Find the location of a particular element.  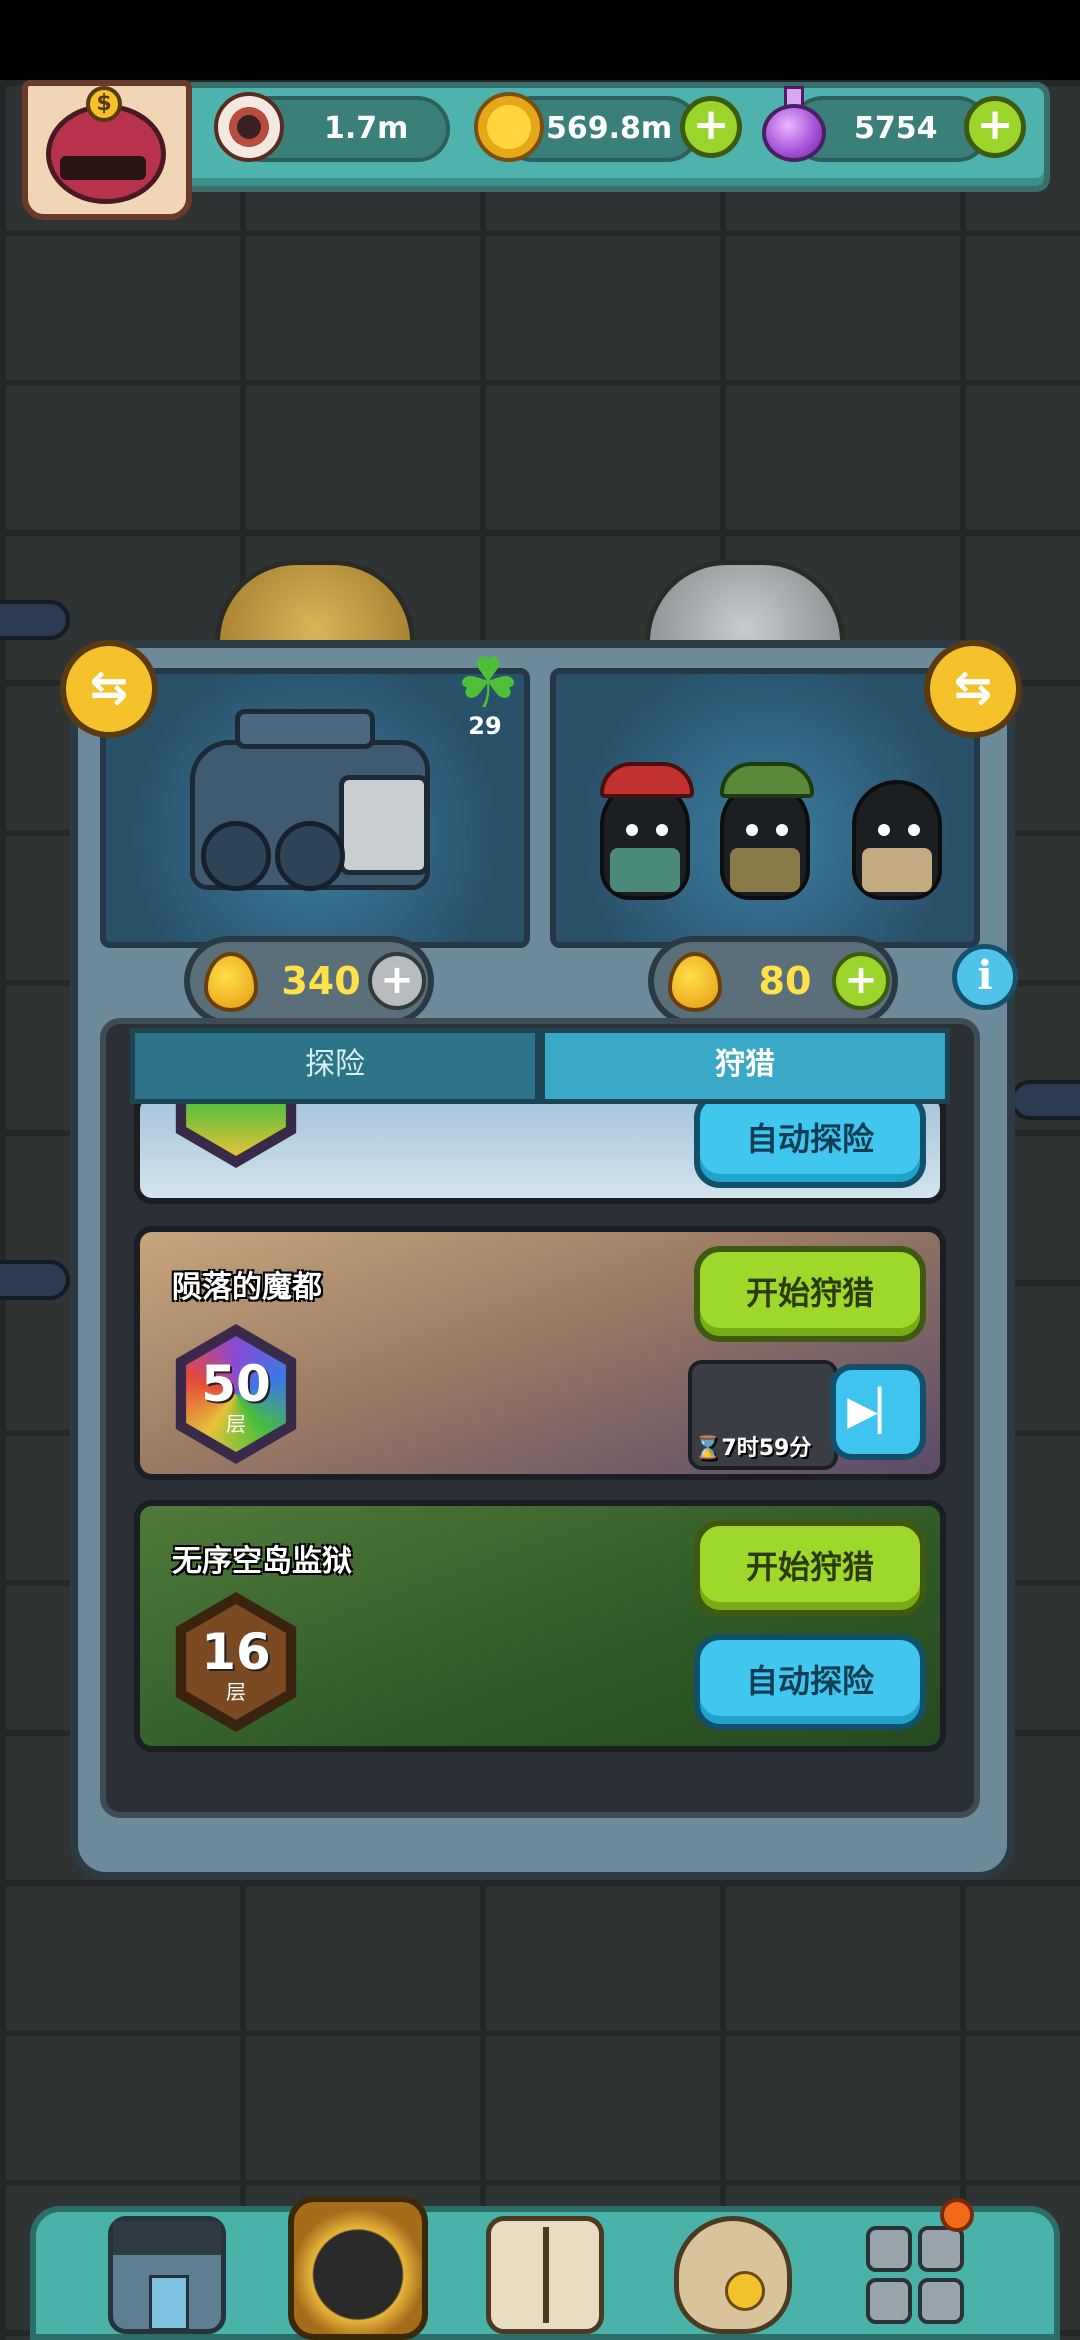

level-hex-badge: 16 层 is located at coordinates (236, 1662).